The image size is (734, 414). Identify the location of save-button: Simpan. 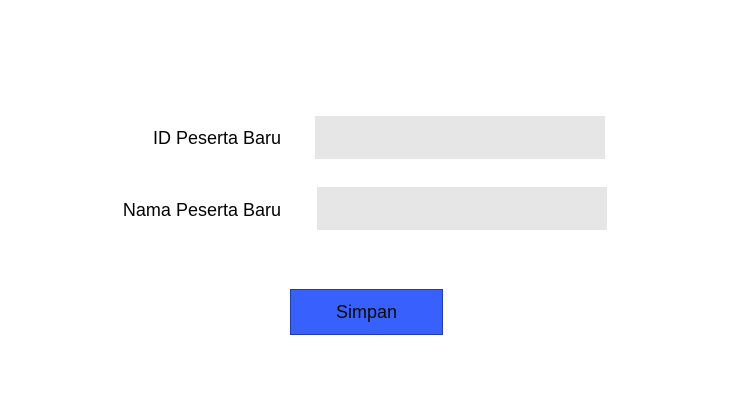
(366, 312).